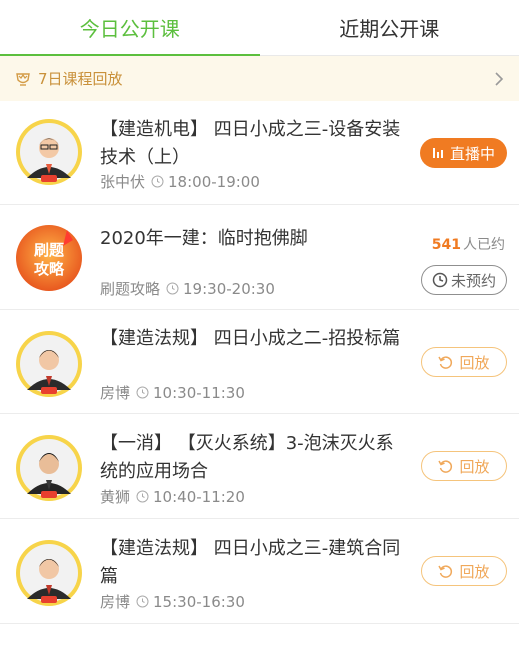  Describe the element at coordinates (123, 182) in the screenshot. I see `teacher-name: 张中伏` at that location.